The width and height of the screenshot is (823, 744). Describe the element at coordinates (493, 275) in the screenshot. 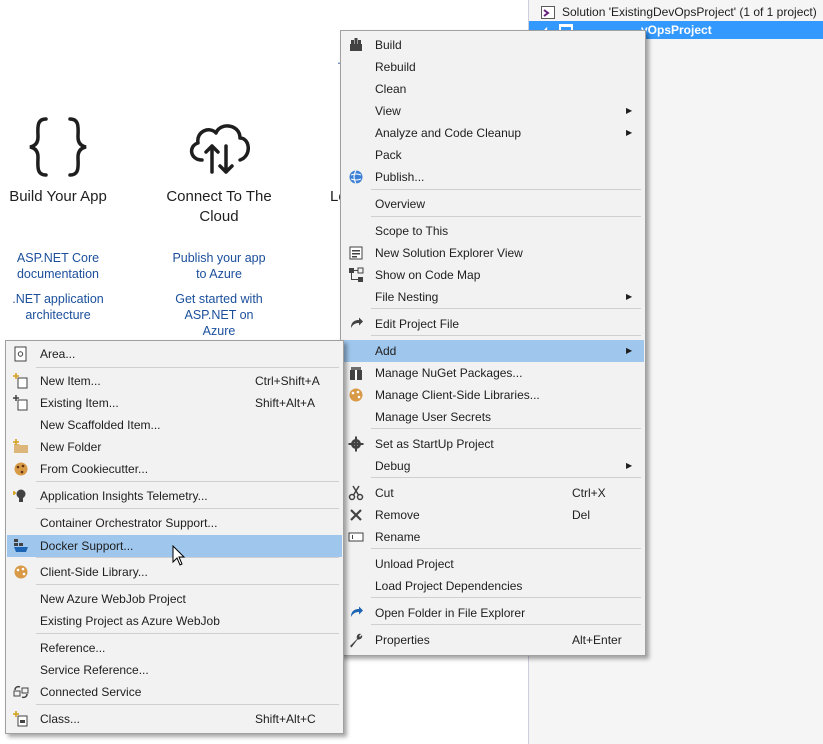

I see `project-menu-item-show-on-code-map: Show on Code Map` at that location.